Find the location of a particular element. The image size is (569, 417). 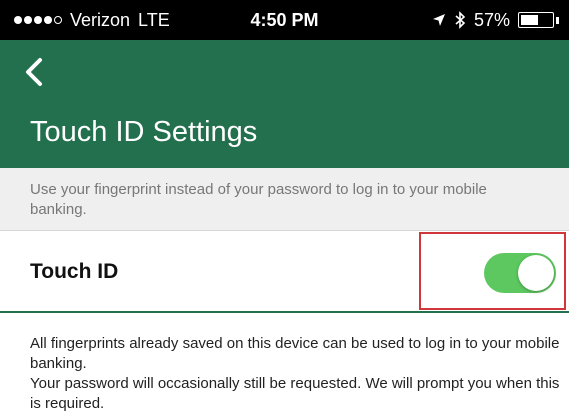

back-button is located at coordinates (35, 72).